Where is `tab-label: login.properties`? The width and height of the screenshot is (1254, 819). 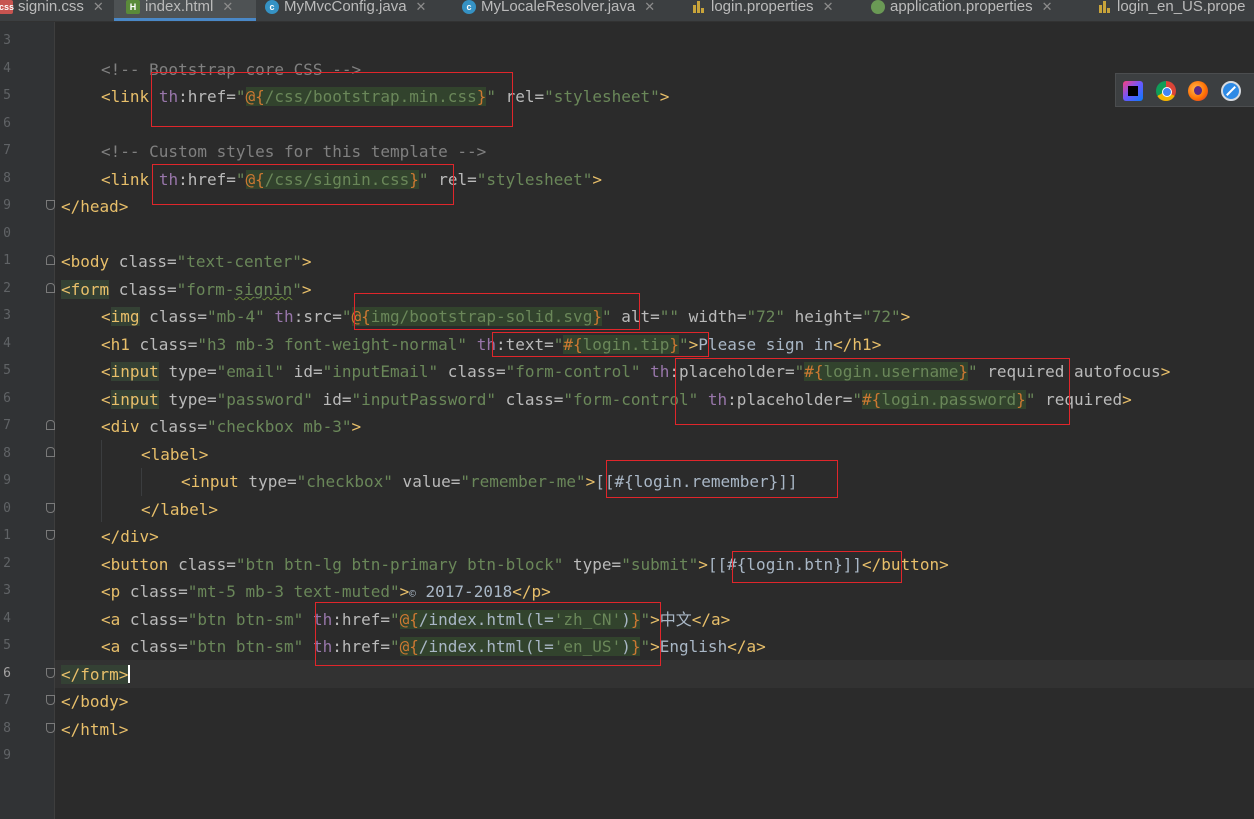 tab-label: login.properties is located at coordinates (762, 7).